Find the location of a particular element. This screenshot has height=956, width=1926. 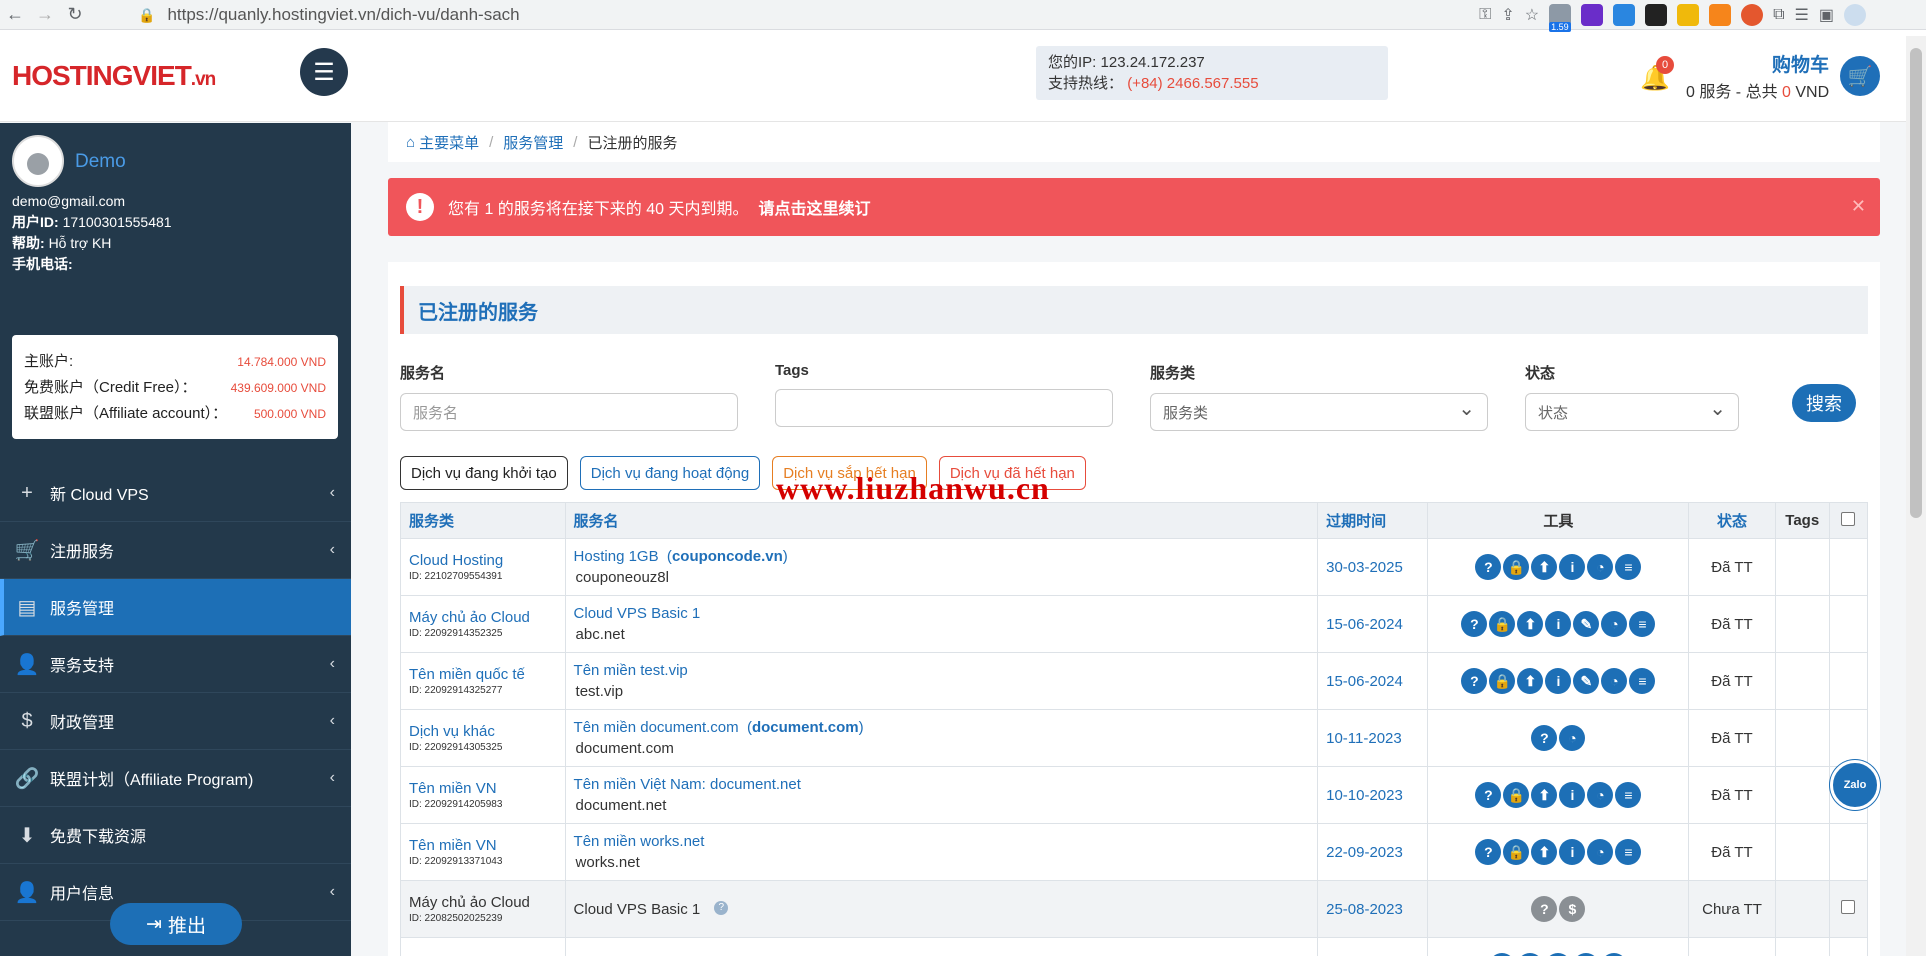

renew-link: 请点击这里续订 is located at coordinates (814, 207).